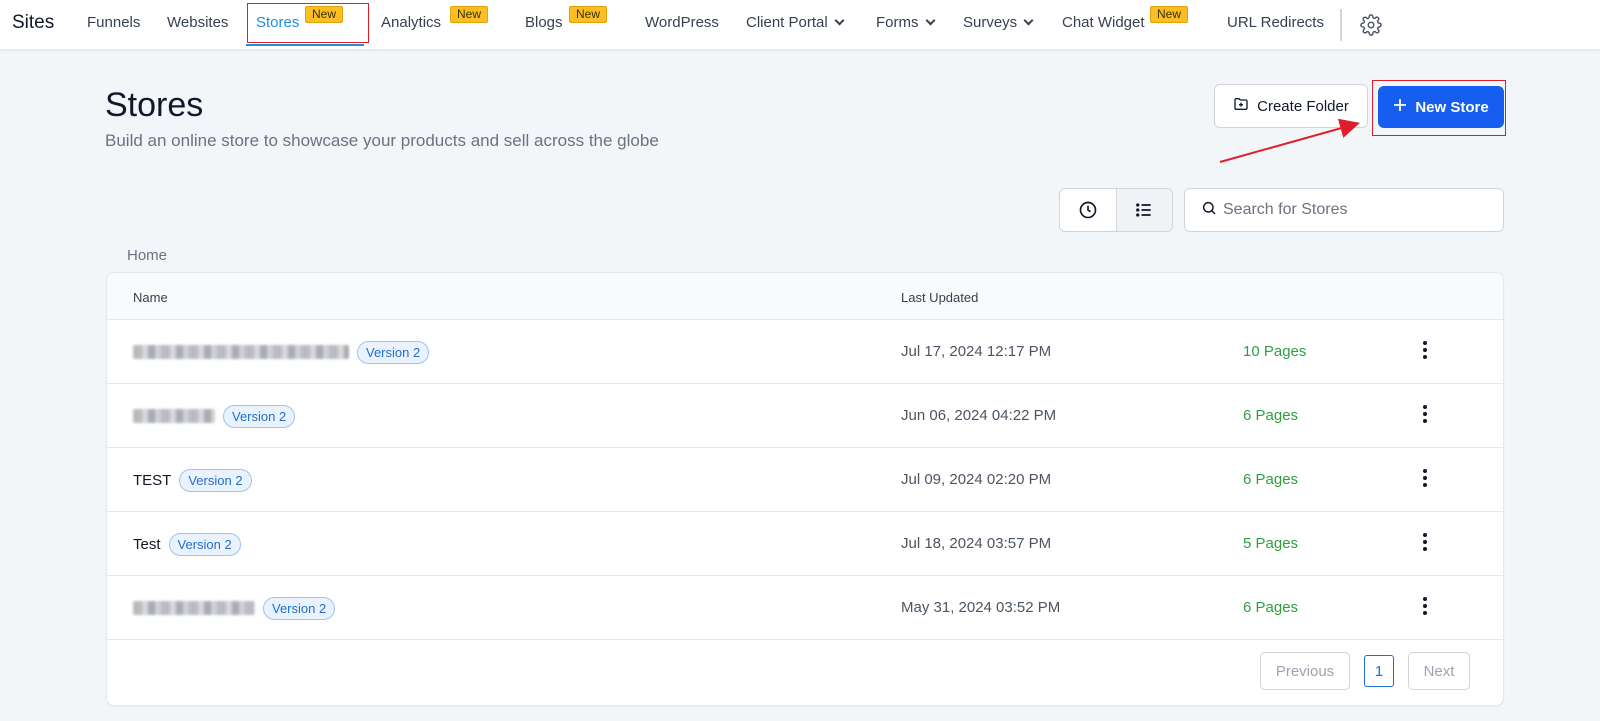  What do you see at coordinates (1088, 210) in the screenshot?
I see `clock-icon` at bounding box center [1088, 210].